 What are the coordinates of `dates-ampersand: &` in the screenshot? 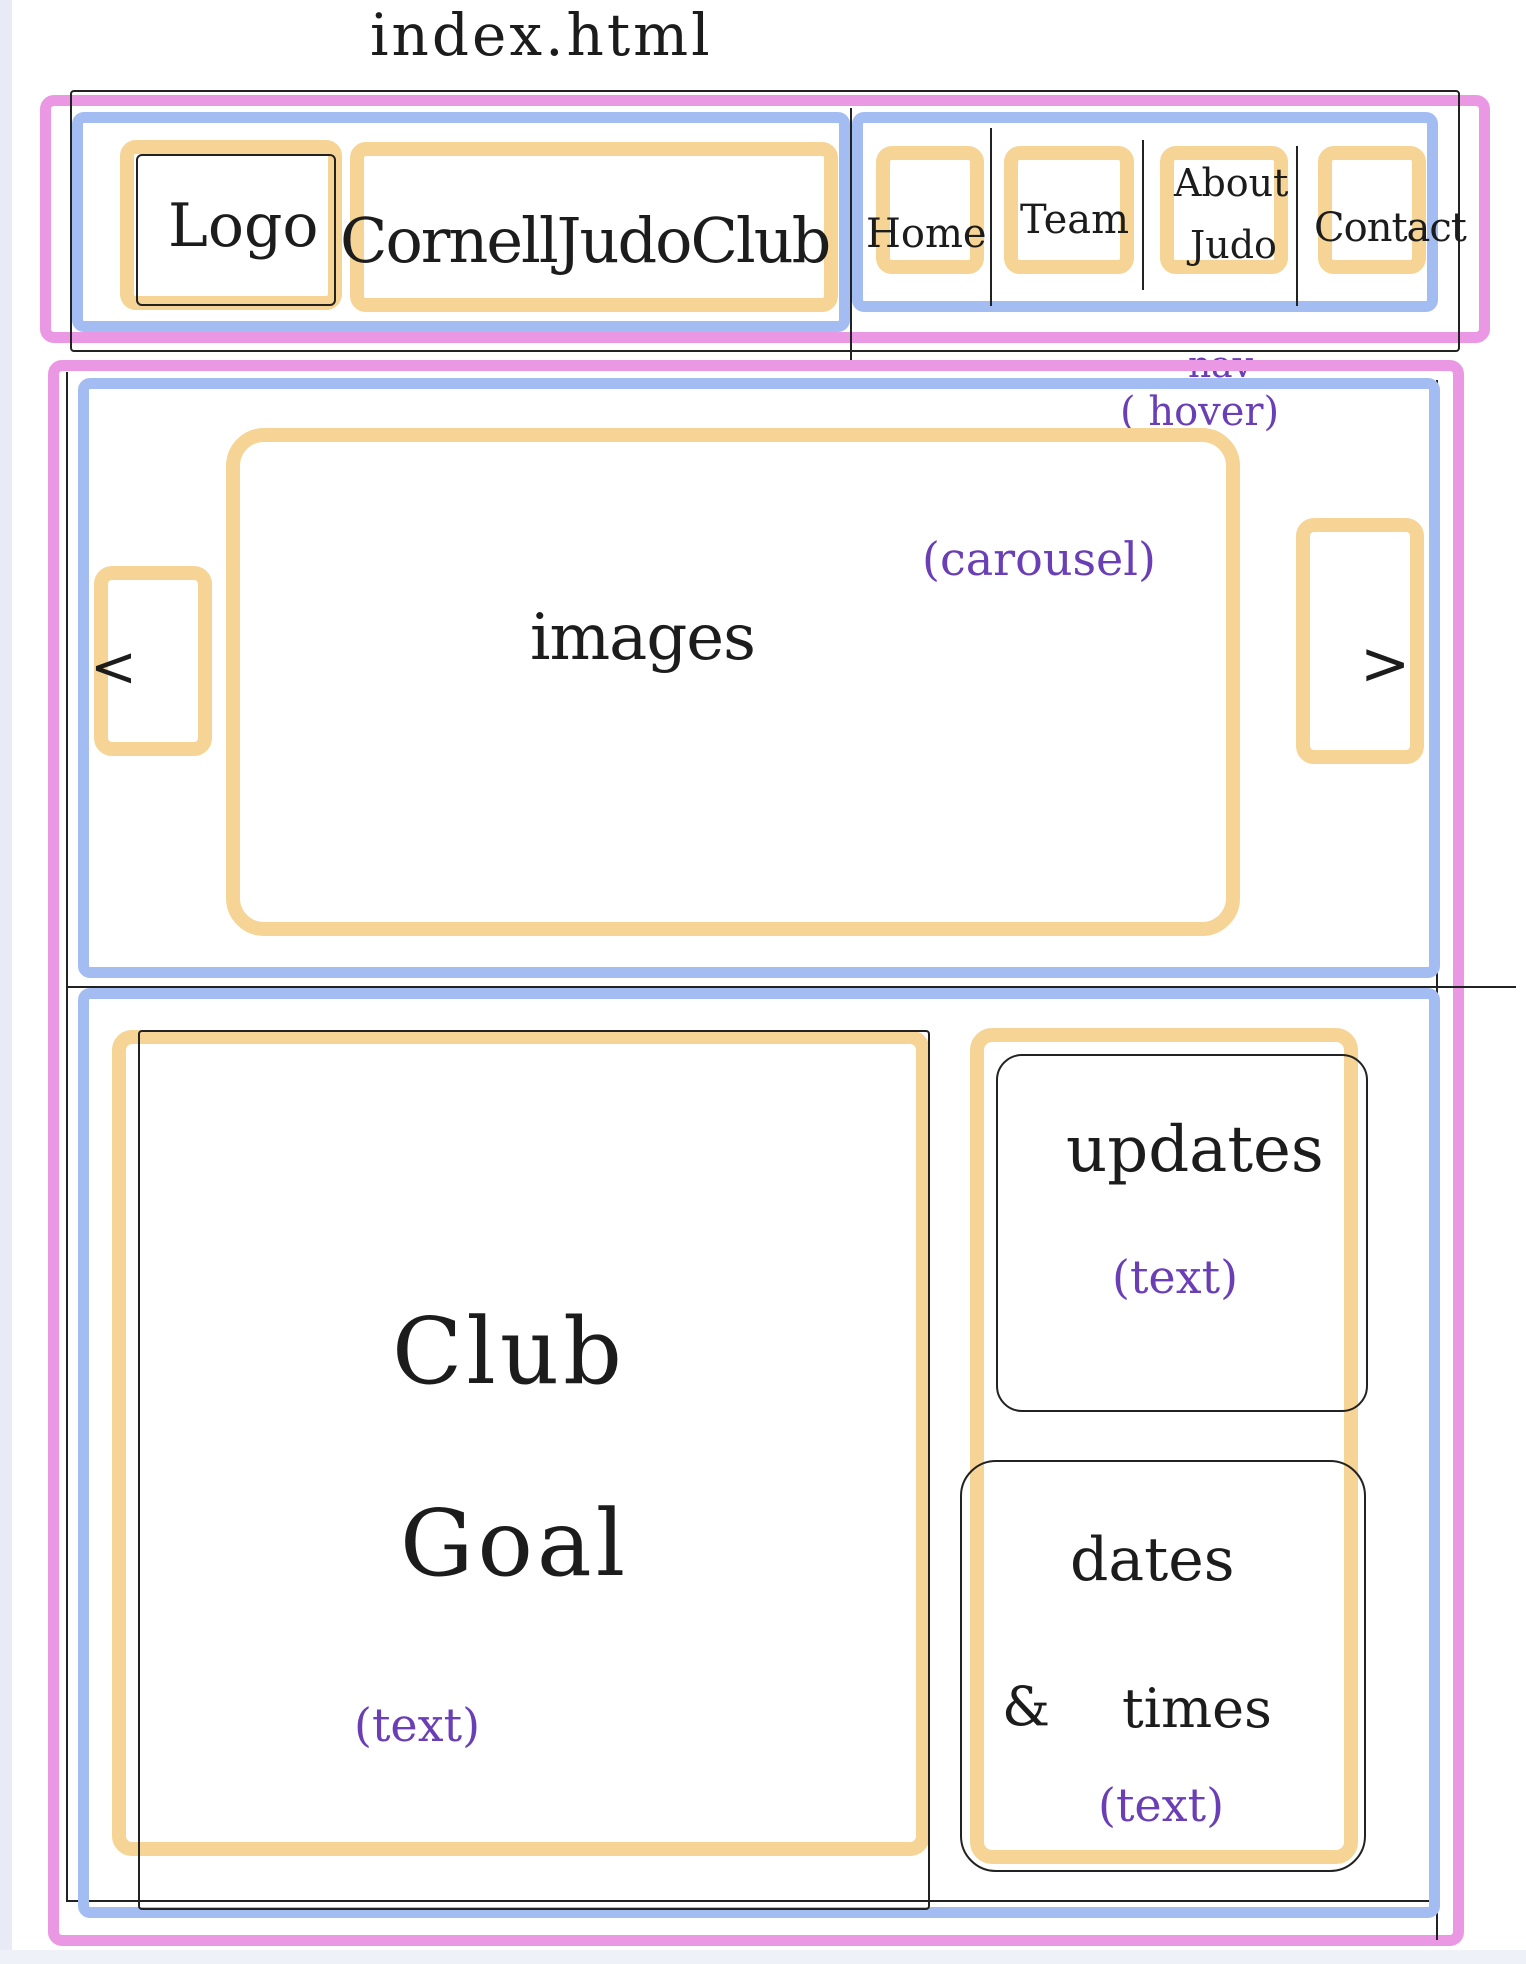 It's located at (1026, 1706).